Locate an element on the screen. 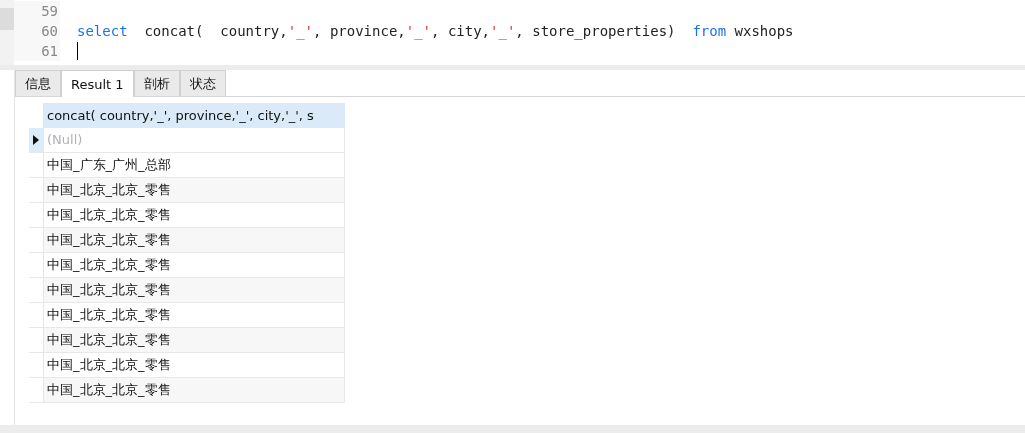  scroll-marker is located at coordinates (7, 19).